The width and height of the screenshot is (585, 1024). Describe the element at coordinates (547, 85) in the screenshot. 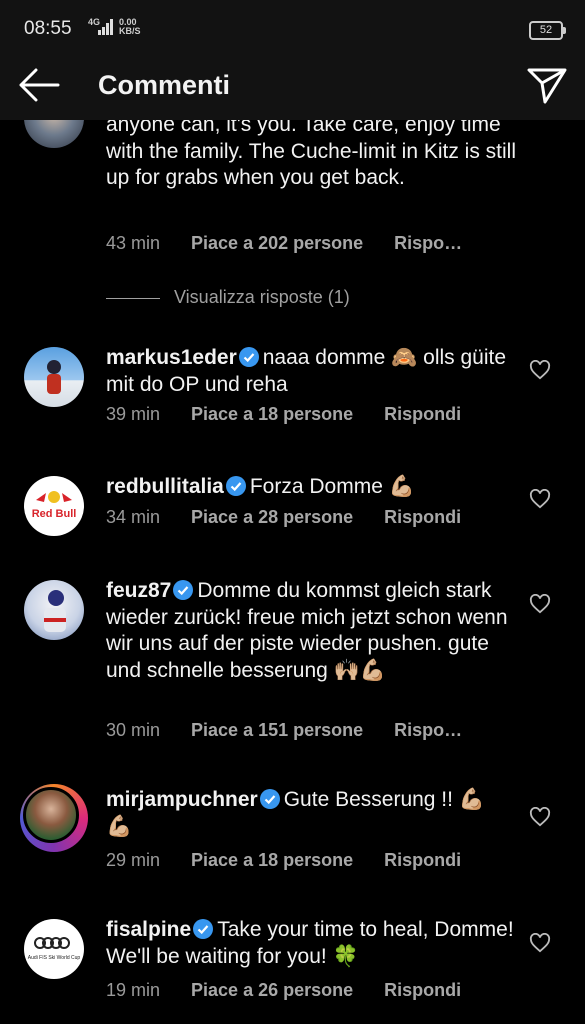

I see `send-icon` at that location.